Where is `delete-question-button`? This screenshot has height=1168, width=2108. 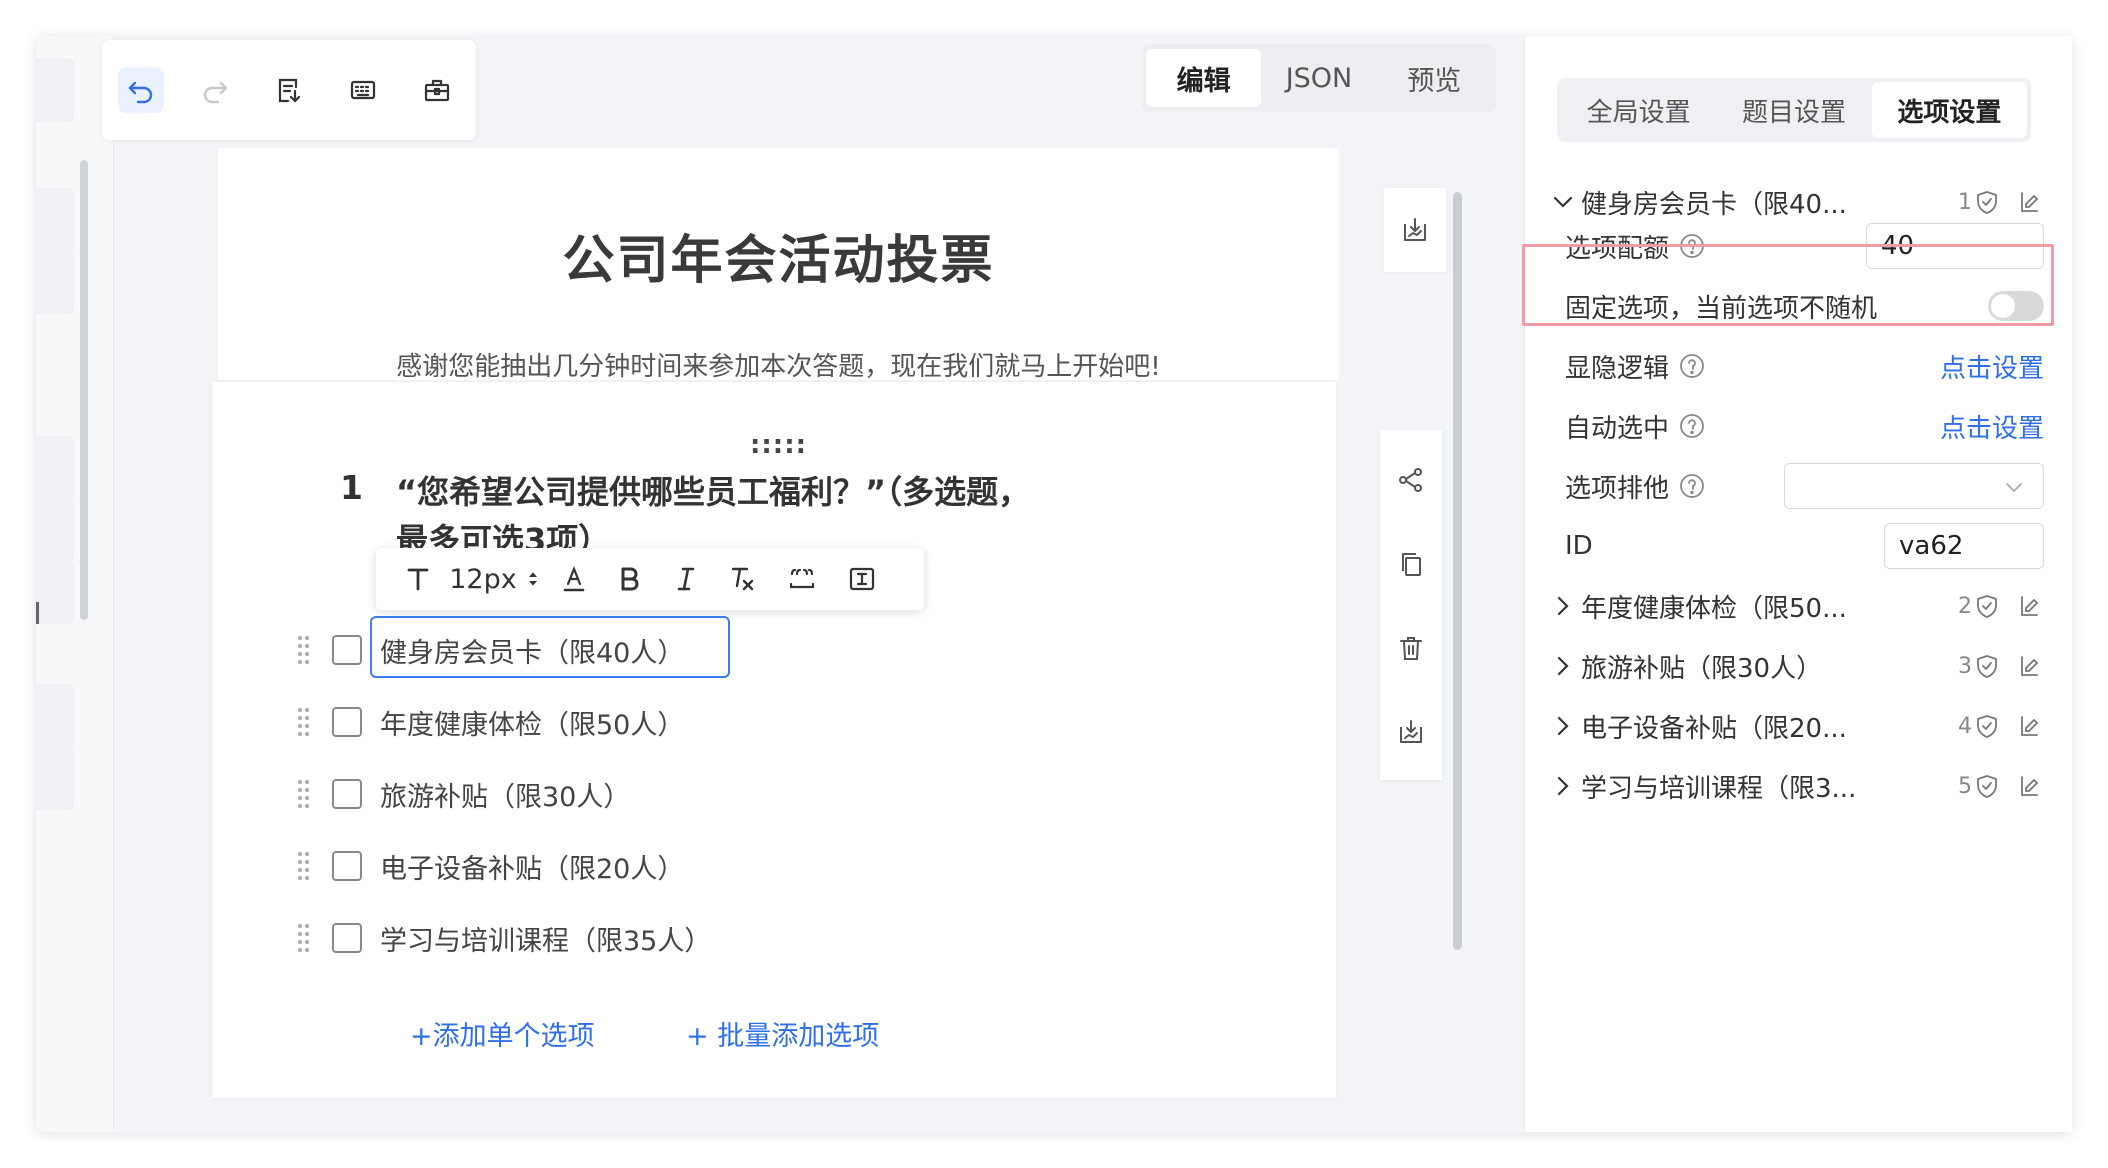 delete-question-button is located at coordinates (1411, 648).